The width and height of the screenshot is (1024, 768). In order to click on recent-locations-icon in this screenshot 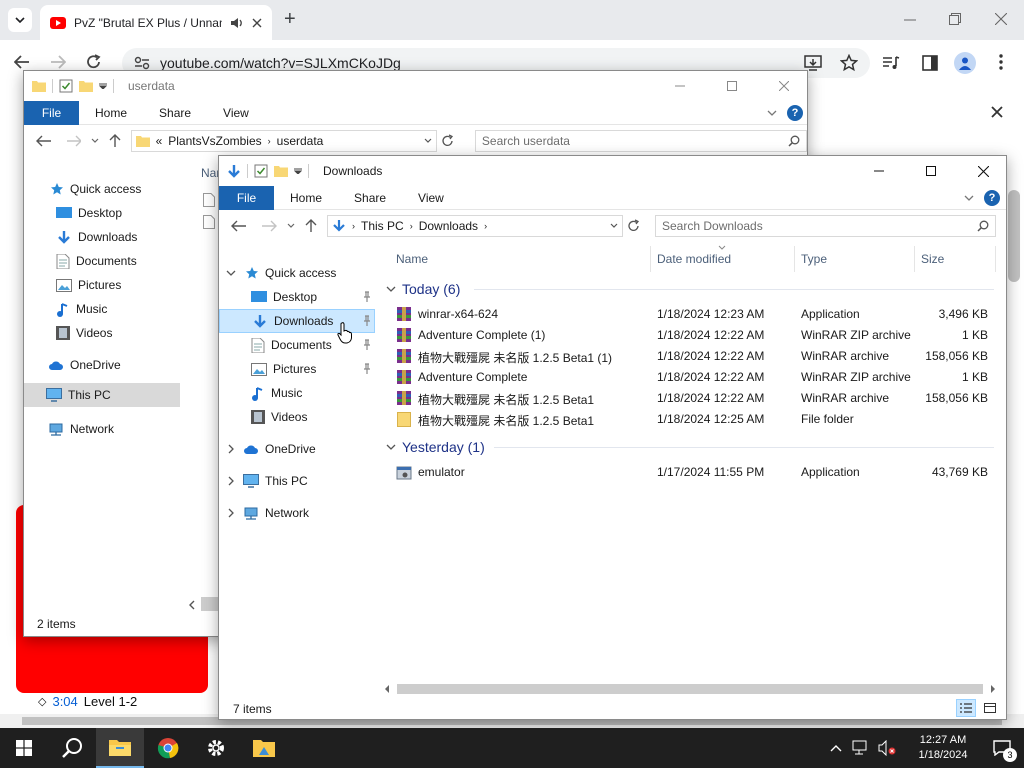, I will do `click(291, 226)`.